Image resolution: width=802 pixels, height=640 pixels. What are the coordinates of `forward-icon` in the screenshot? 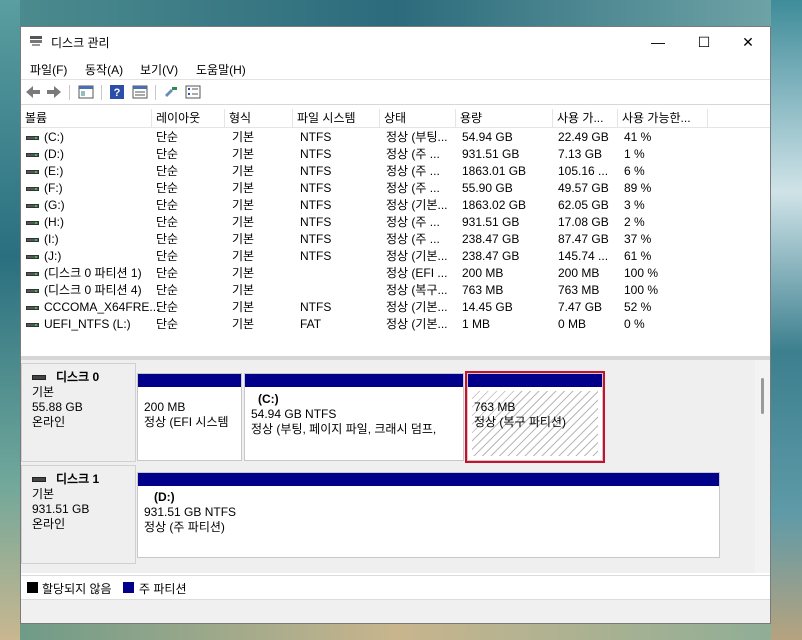 It's located at (54, 92).